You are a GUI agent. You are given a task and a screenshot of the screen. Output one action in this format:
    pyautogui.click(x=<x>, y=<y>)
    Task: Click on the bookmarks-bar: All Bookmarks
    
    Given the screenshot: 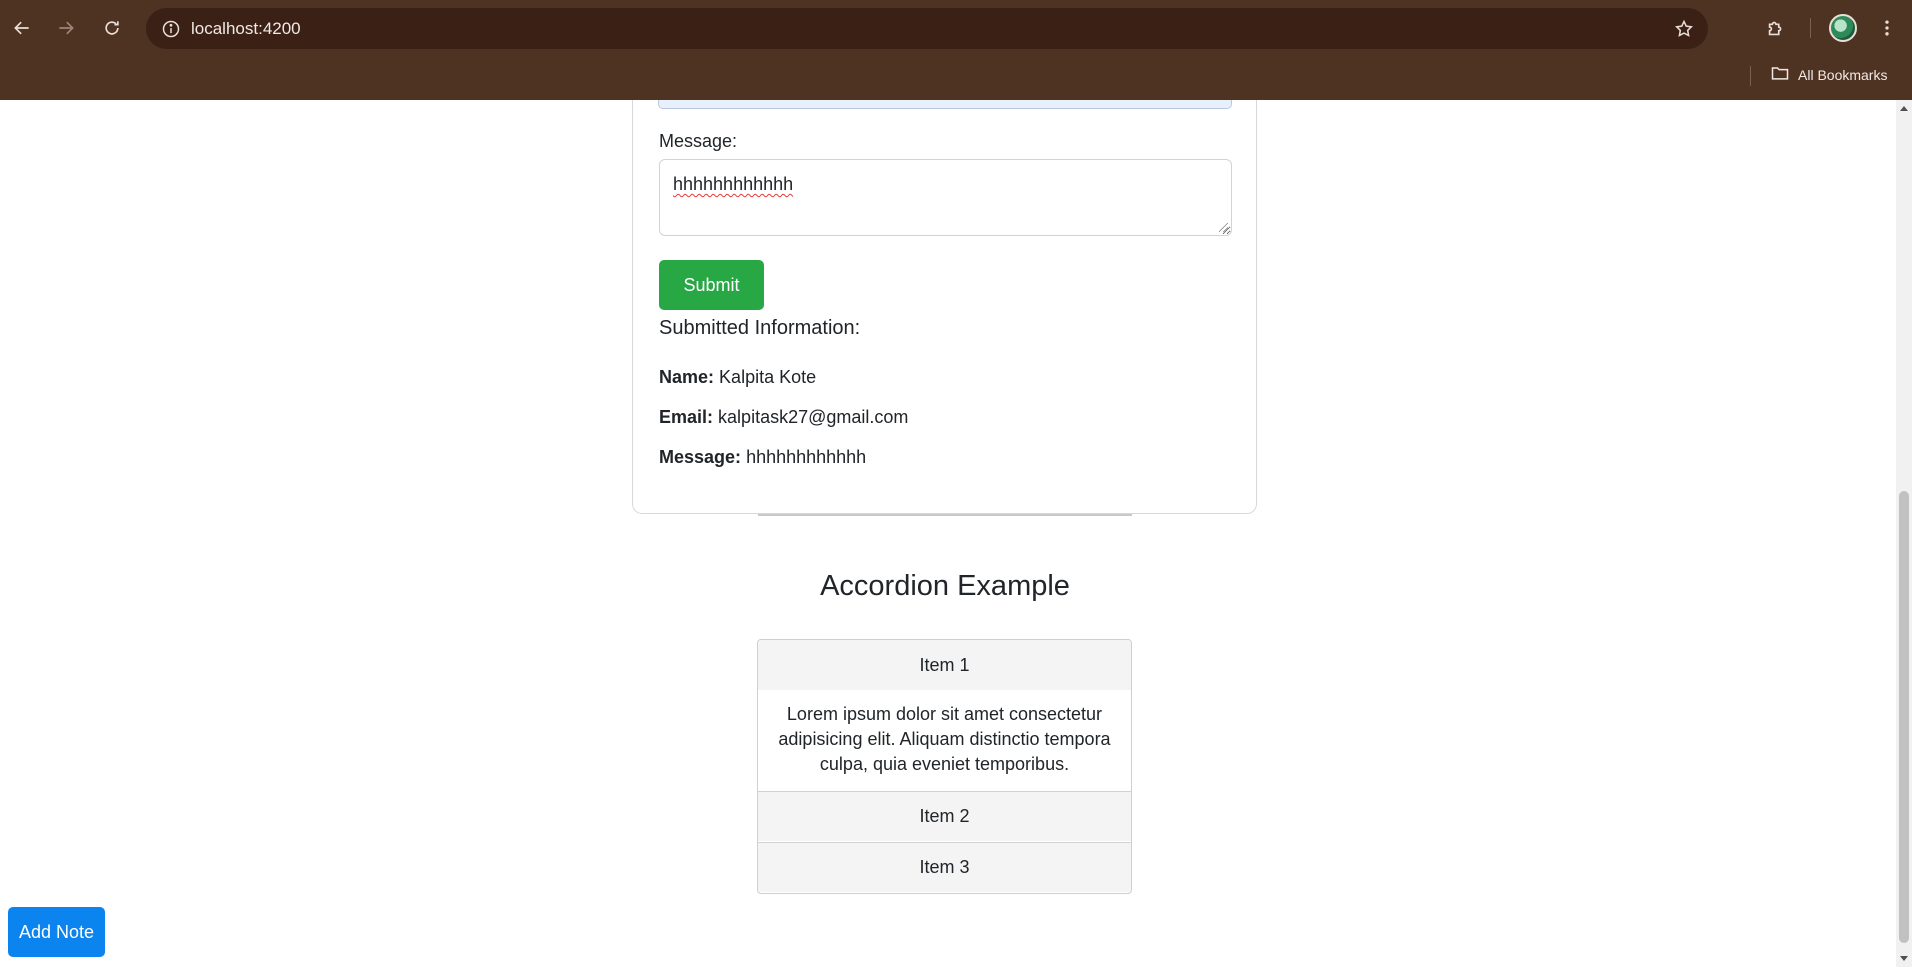 What is the action you would take?
    pyautogui.click(x=956, y=78)
    